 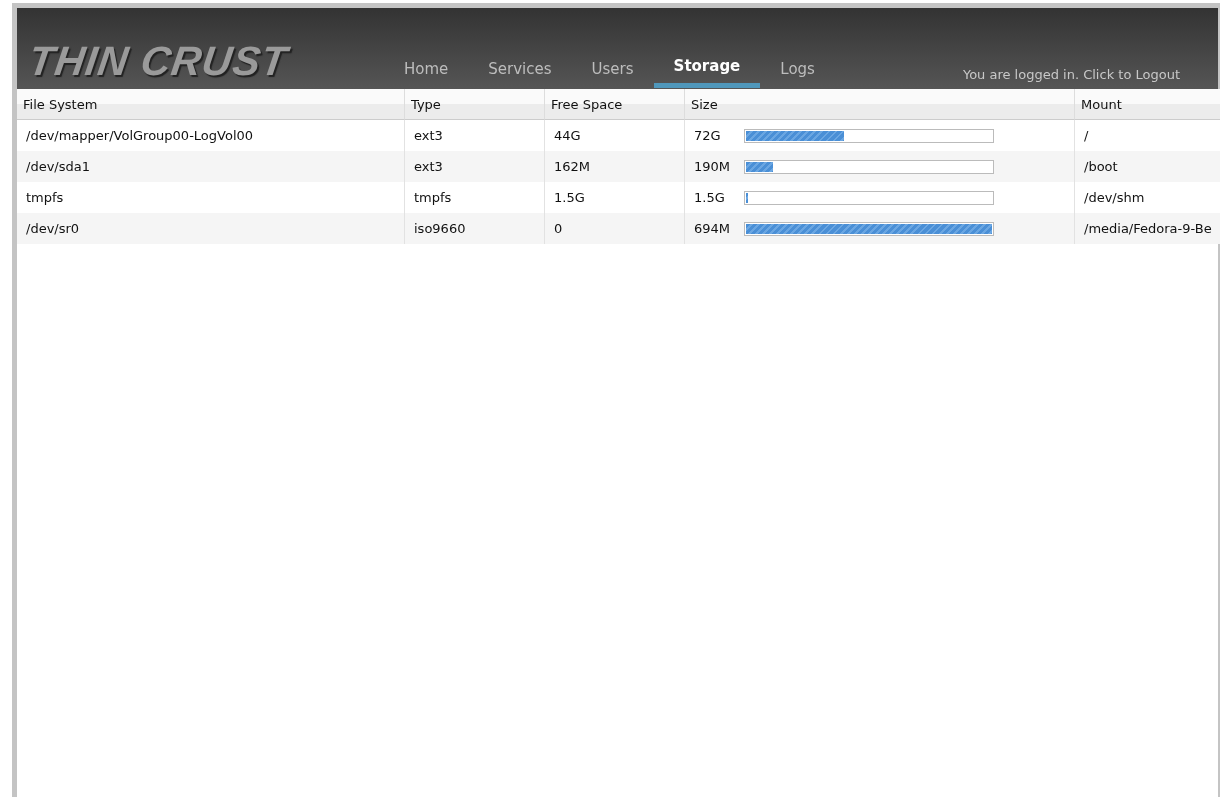 I want to click on table-cell: ext3, so click(x=475, y=166).